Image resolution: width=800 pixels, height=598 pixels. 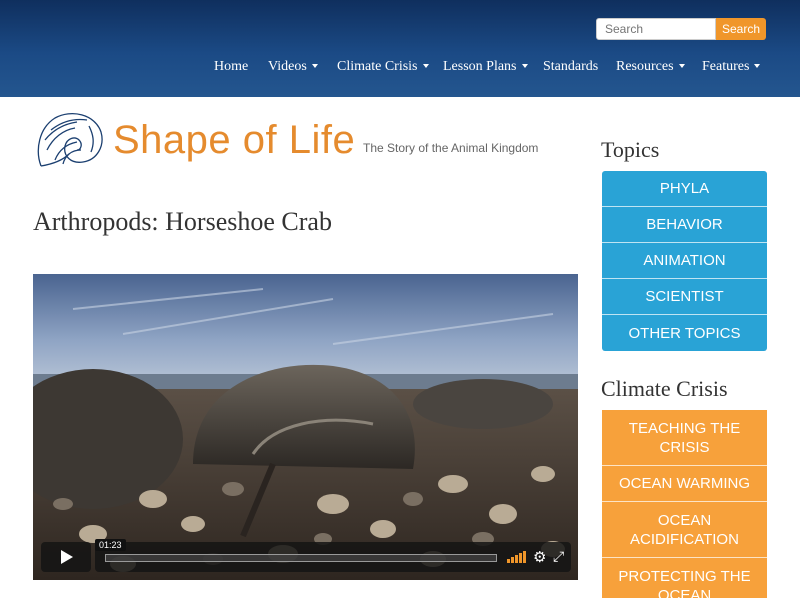 I want to click on nav-features: Features, so click(x=731, y=67).